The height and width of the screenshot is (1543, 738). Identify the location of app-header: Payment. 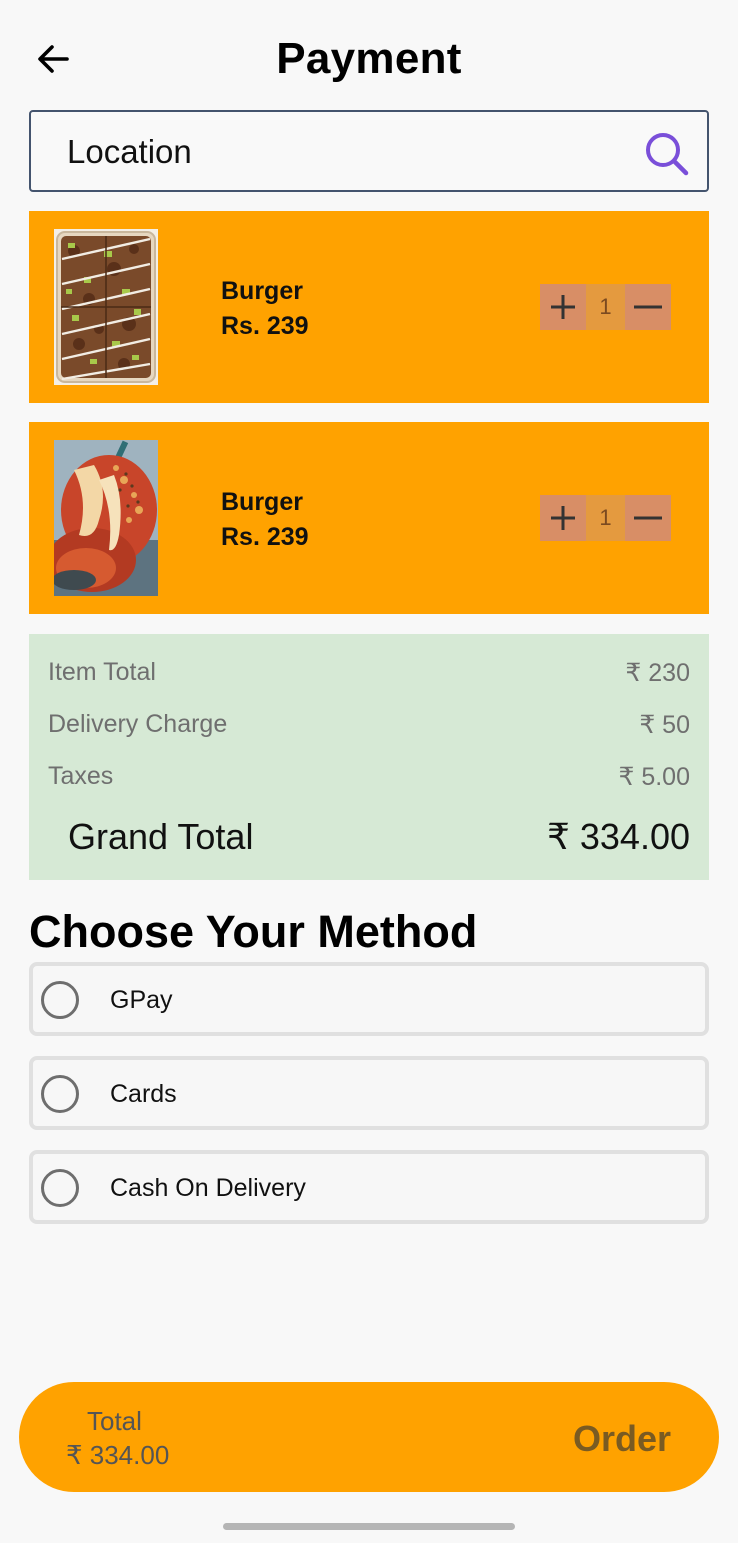
(369, 55).